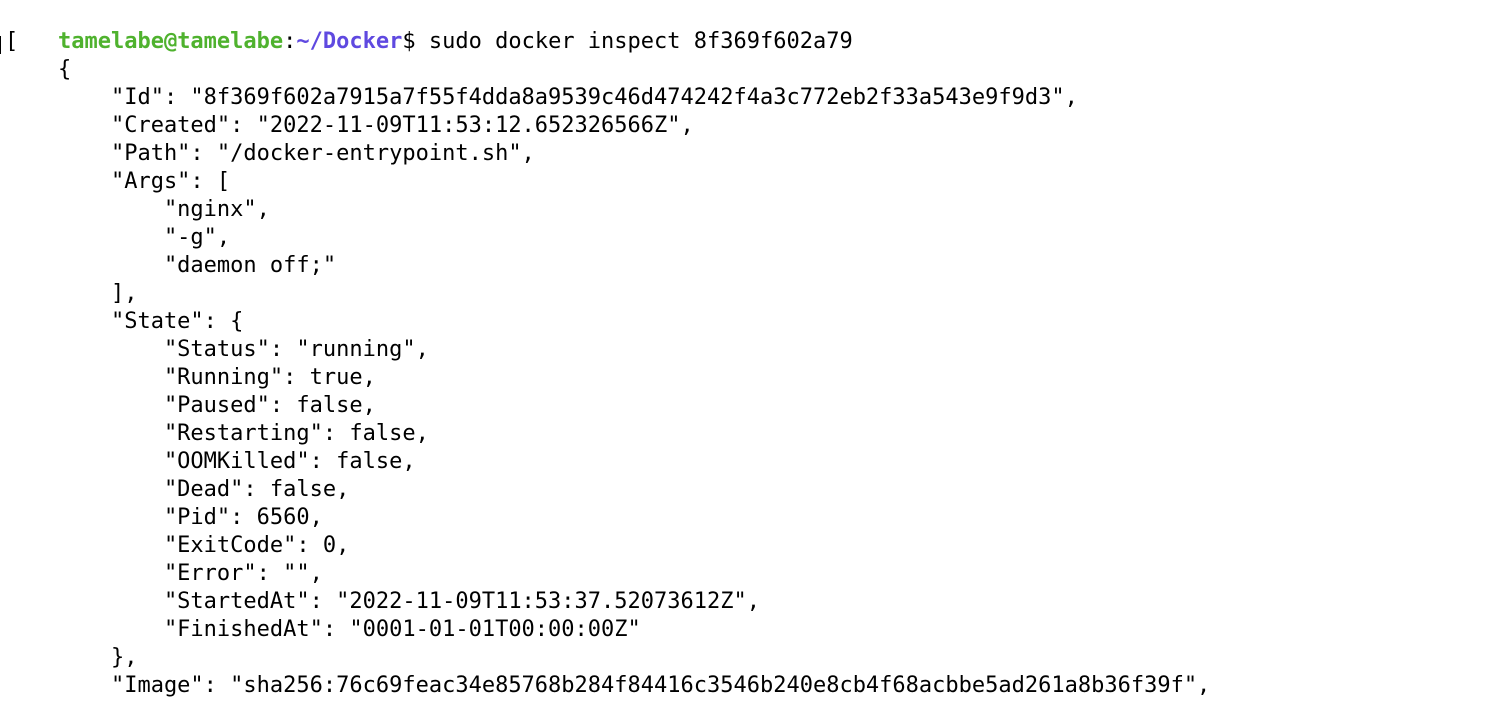 Image resolution: width=1490 pixels, height=702 pixels. I want to click on output-line: "nginx",, so click(137, 209).